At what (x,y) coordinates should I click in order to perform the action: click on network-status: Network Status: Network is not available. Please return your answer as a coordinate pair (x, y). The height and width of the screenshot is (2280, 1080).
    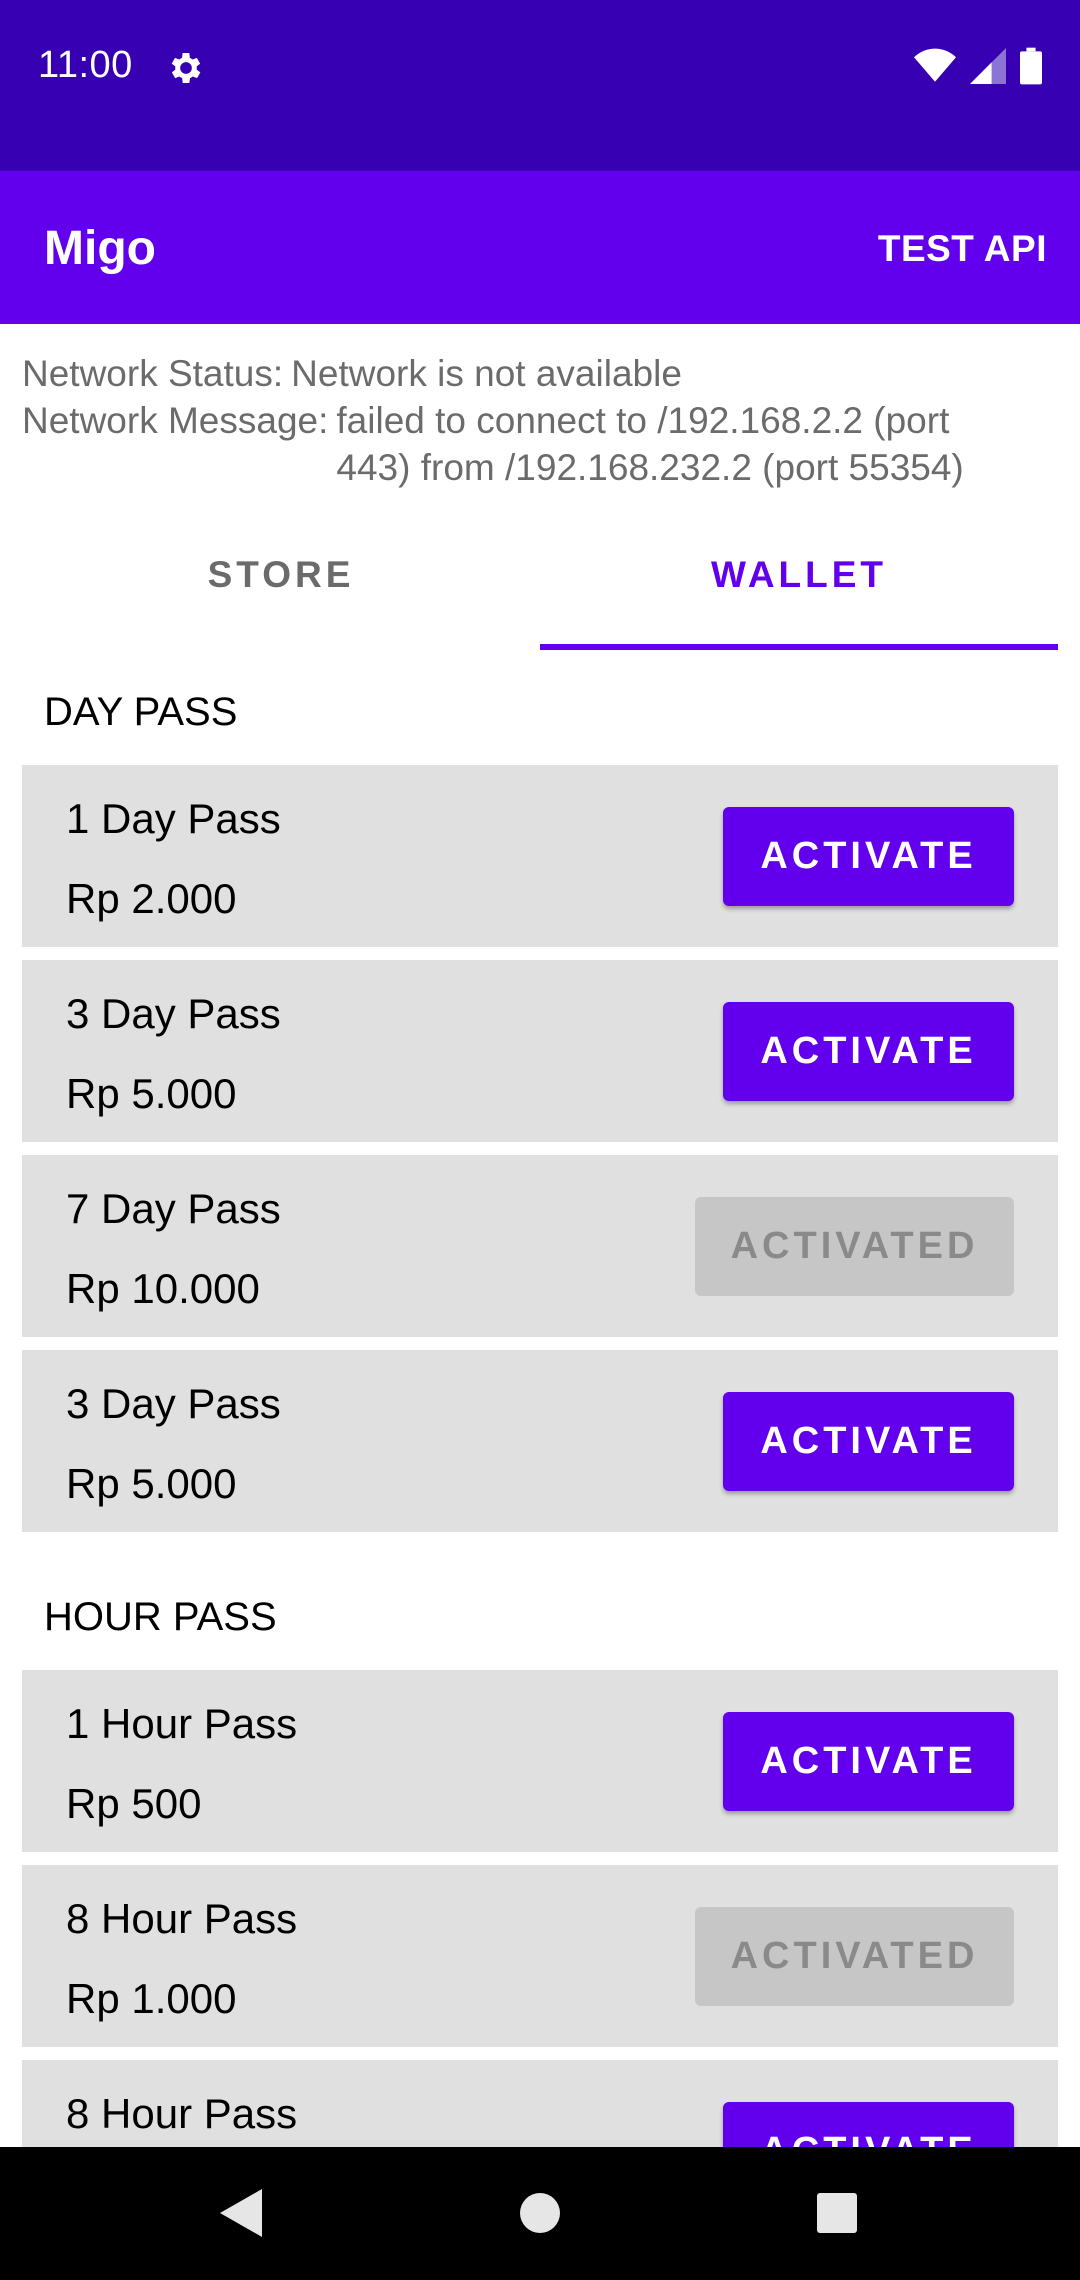
    Looking at the image, I should click on (542, 373).